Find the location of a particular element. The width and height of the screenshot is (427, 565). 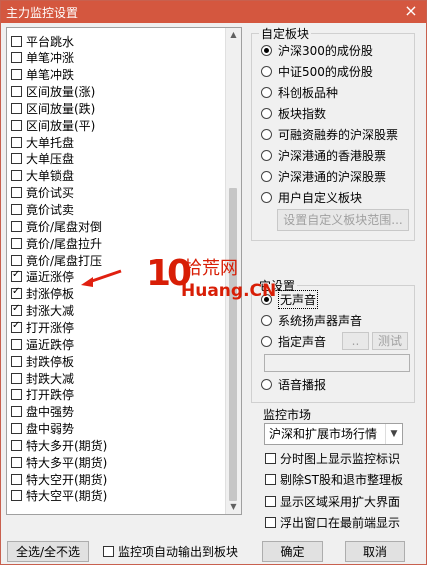

select-all-button: 全选/全不选 is located at coordinates (48, 551).